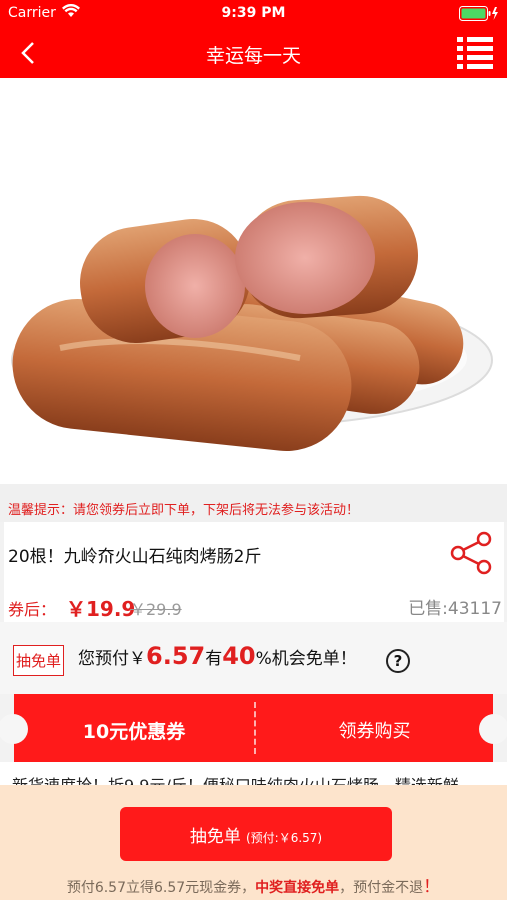  I want to click on draw-prefix: 您预付￥, so click(112, 659).